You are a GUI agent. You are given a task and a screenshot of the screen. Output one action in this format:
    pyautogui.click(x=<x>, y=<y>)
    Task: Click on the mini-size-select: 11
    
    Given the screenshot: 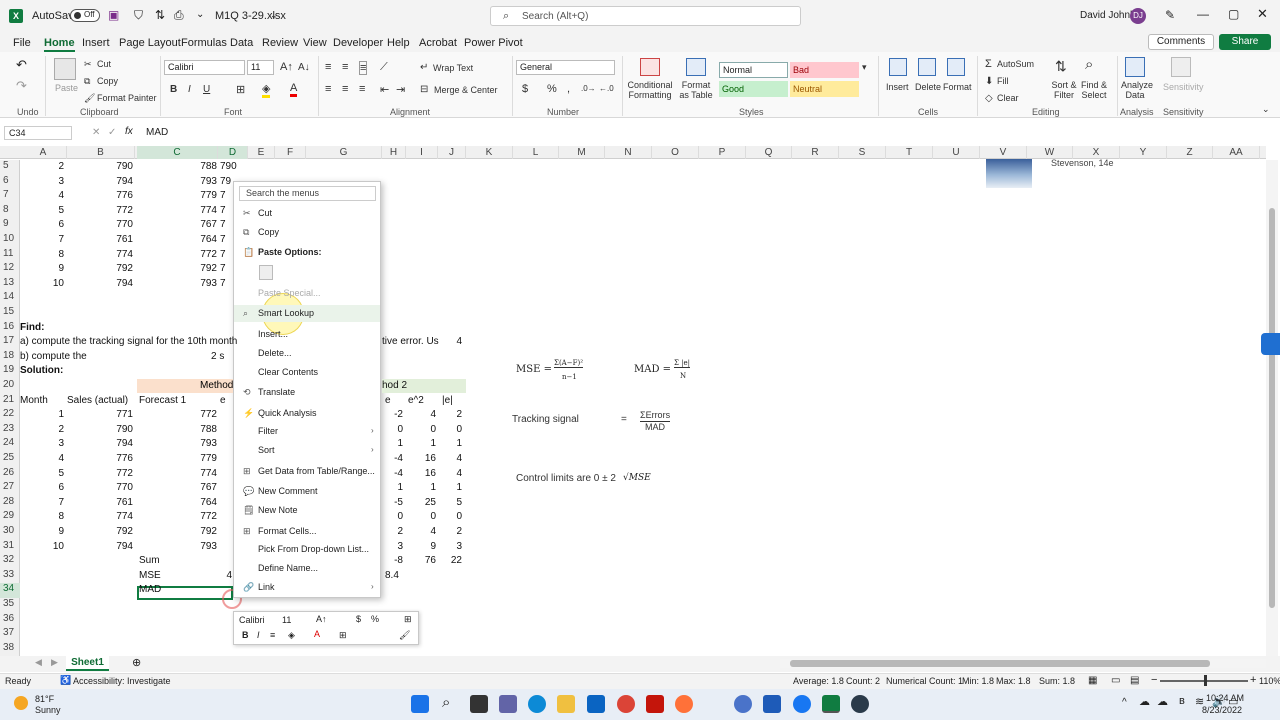 What is the action you would take?
    pyautogui.click(x=286, y=620)
    